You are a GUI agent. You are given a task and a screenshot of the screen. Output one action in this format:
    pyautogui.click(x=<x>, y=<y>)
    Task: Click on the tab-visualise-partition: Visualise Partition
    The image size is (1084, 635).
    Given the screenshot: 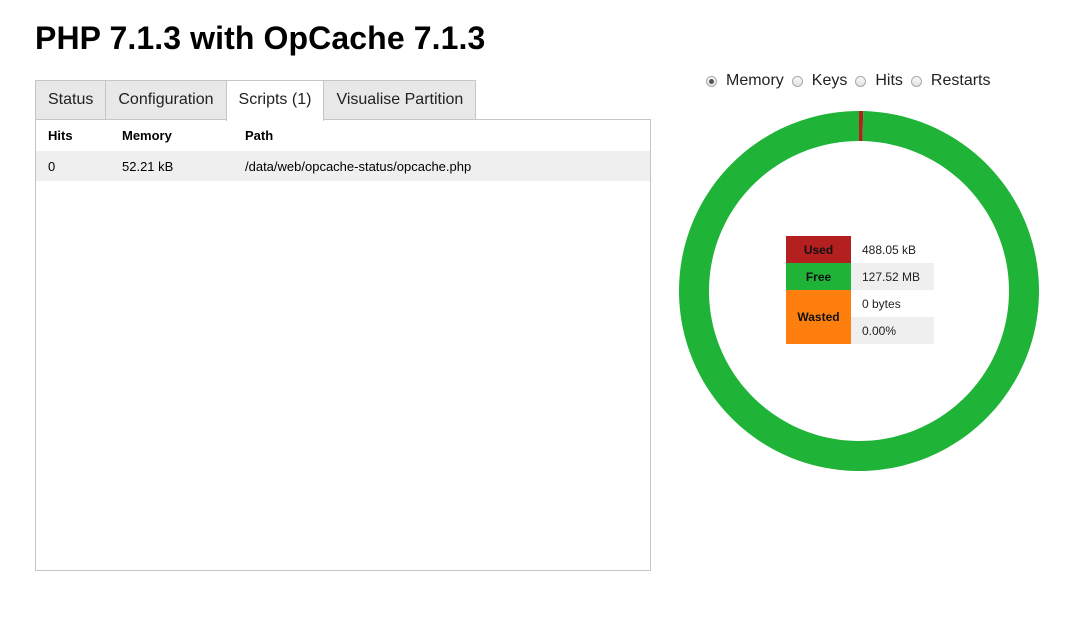 What is the action you would take?
    pyautogui.click(x=400, y=99)
    